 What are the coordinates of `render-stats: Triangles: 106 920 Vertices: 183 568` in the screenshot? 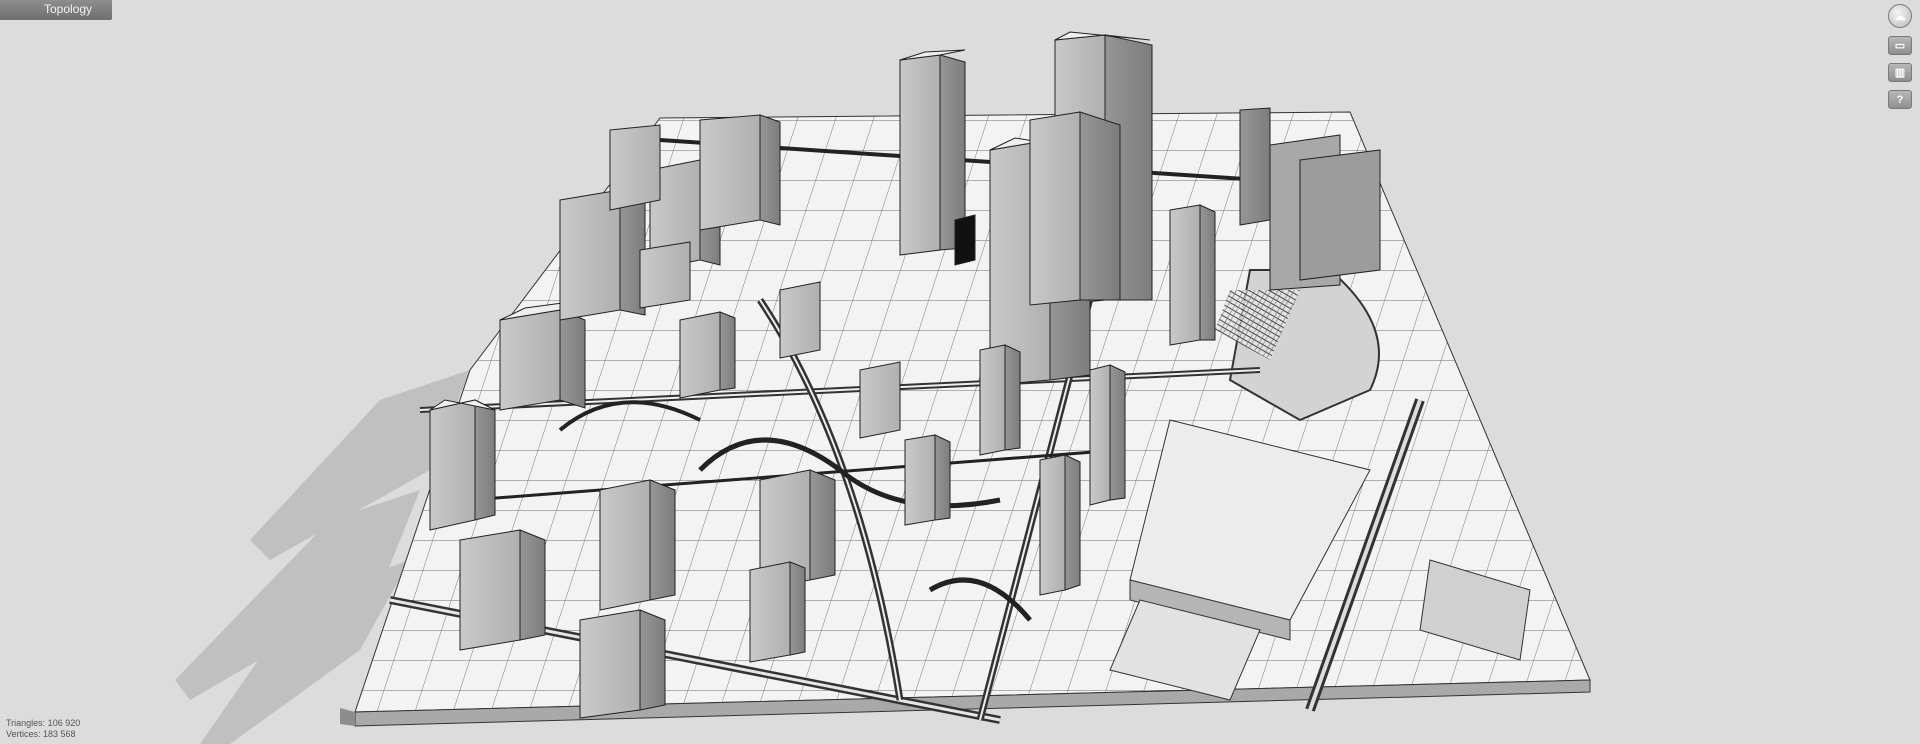 It's located at (43, 729).